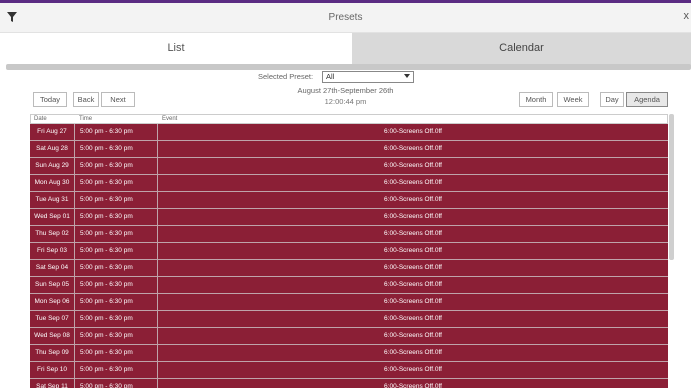 This screenshot has width=691, height=388. What do you see at coordinates (368, 77) in the screenshot?
I see `preset-dropdown: All` at bounding box center [368, 77].